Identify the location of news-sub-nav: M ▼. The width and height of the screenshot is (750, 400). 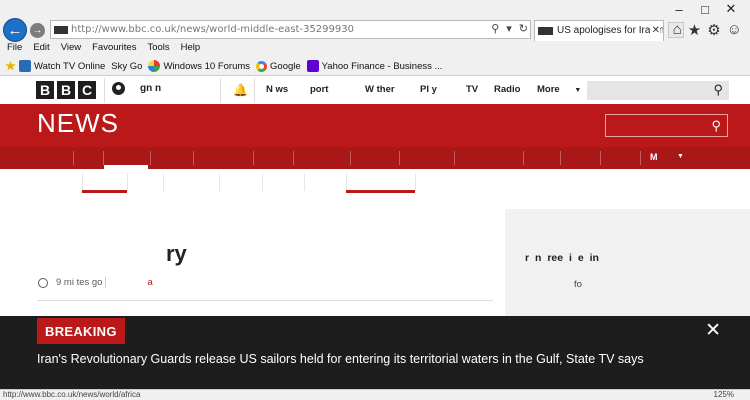
(375, 158).